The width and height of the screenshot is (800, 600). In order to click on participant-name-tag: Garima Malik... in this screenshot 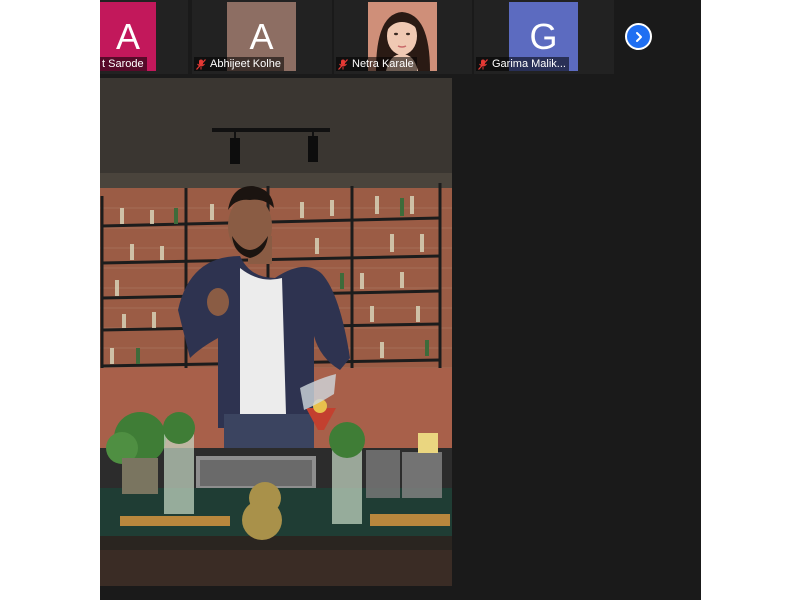, I will do `click(522, 64)`.